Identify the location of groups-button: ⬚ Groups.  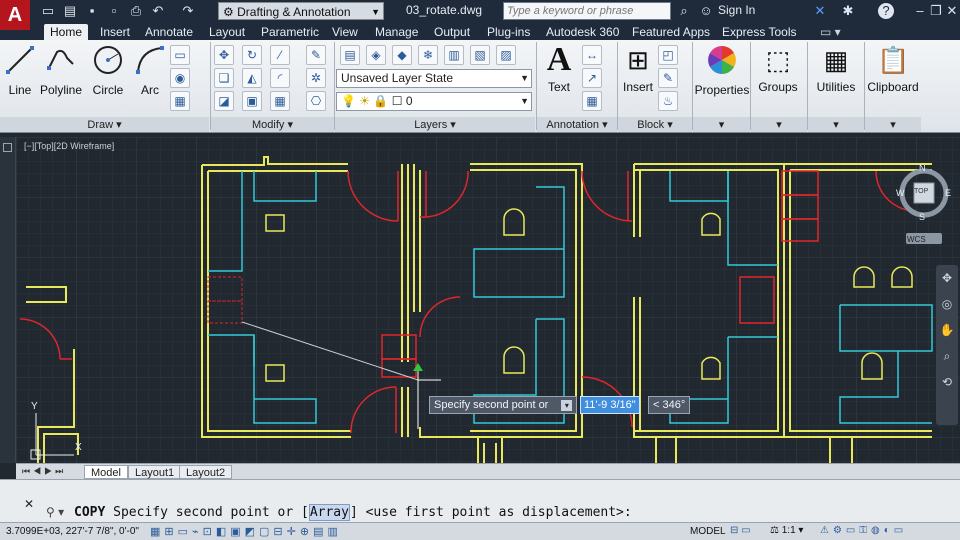
(778, 69).